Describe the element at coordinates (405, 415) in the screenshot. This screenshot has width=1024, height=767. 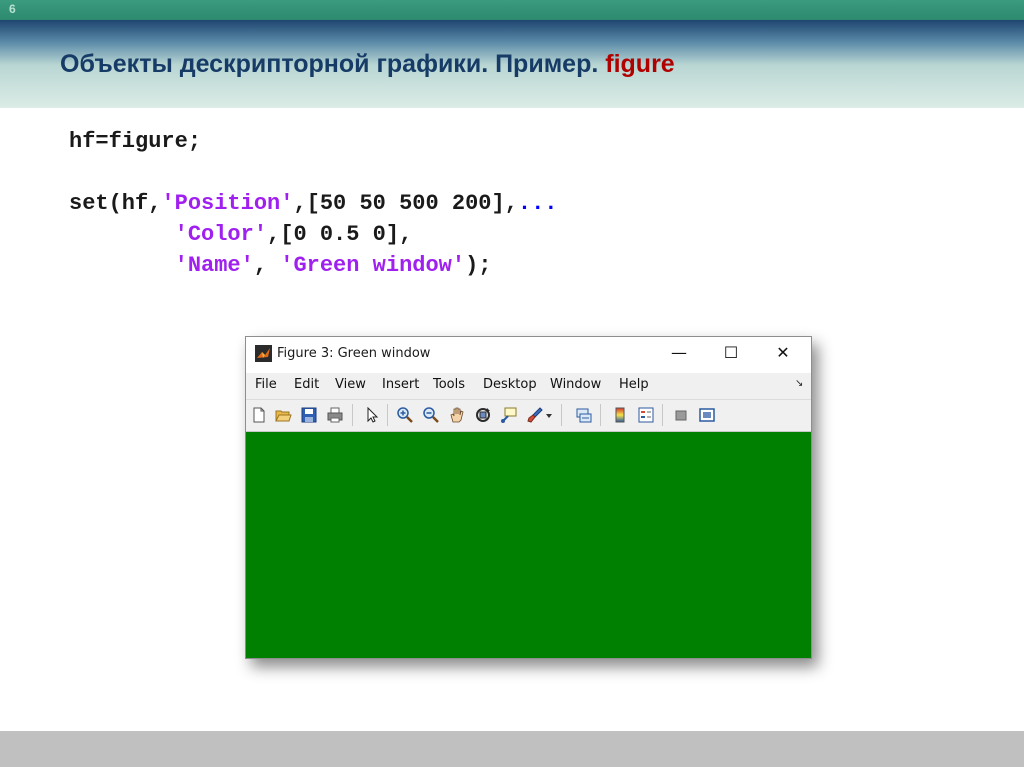
I see `zoom-in-icon` at that location.